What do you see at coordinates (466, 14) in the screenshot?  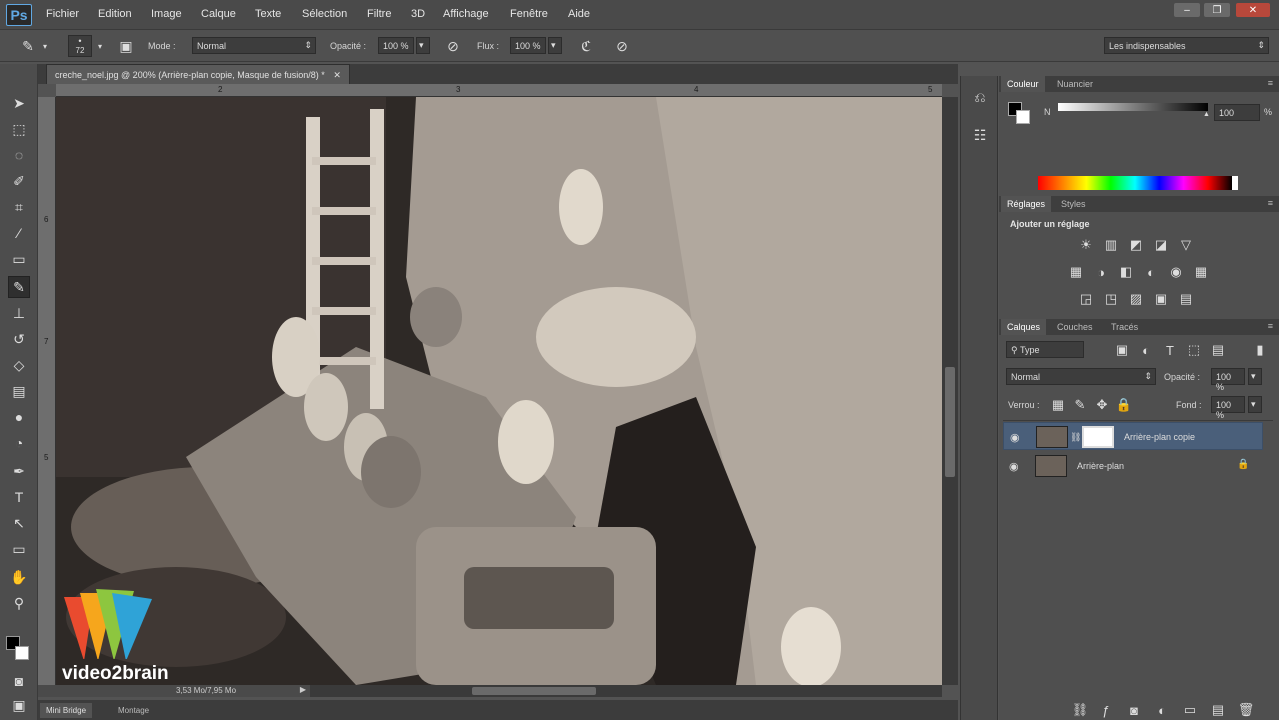 I see `menu-affichage: Affichage` at bounding box center [466, 14].